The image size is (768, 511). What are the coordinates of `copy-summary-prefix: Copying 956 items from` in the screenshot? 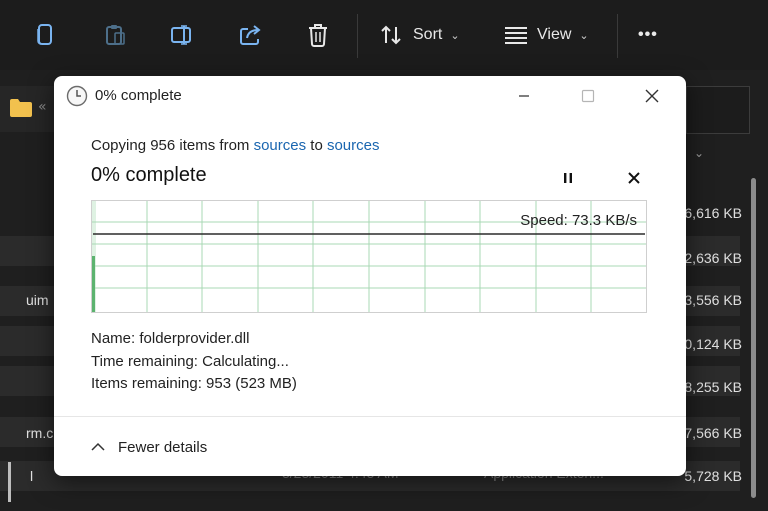 It's located at (172, 145).